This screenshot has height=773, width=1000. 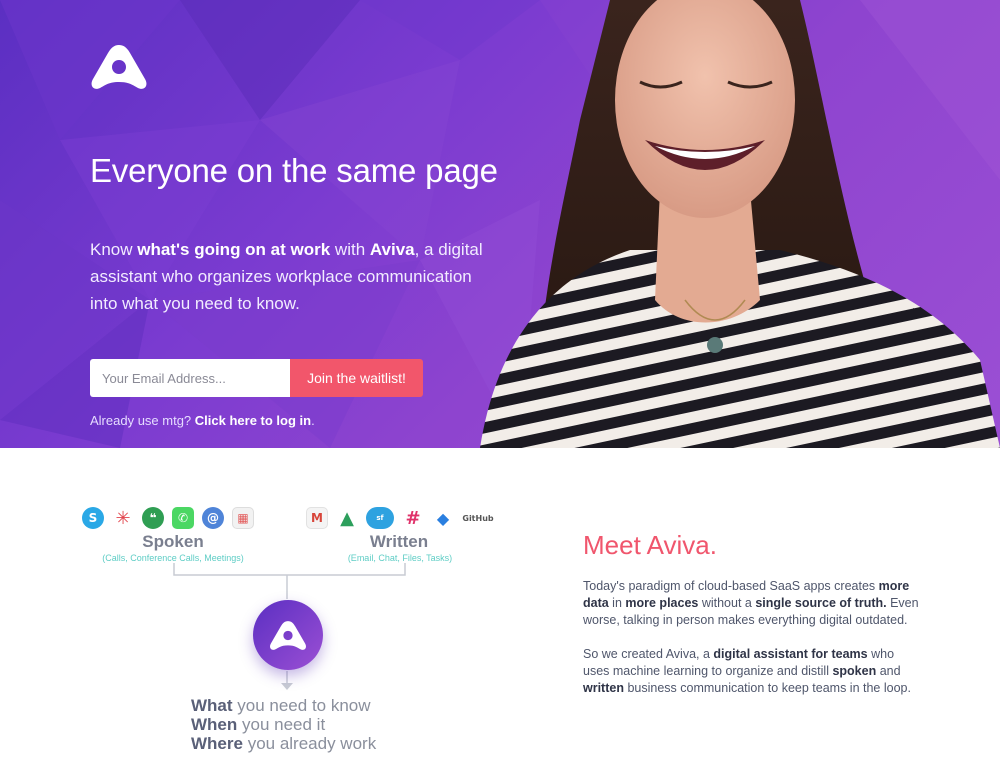 What do you see at coordinates (214, 724) in the screenshot?
I see `tagline-bold: When` at bounding box center [214, 724].